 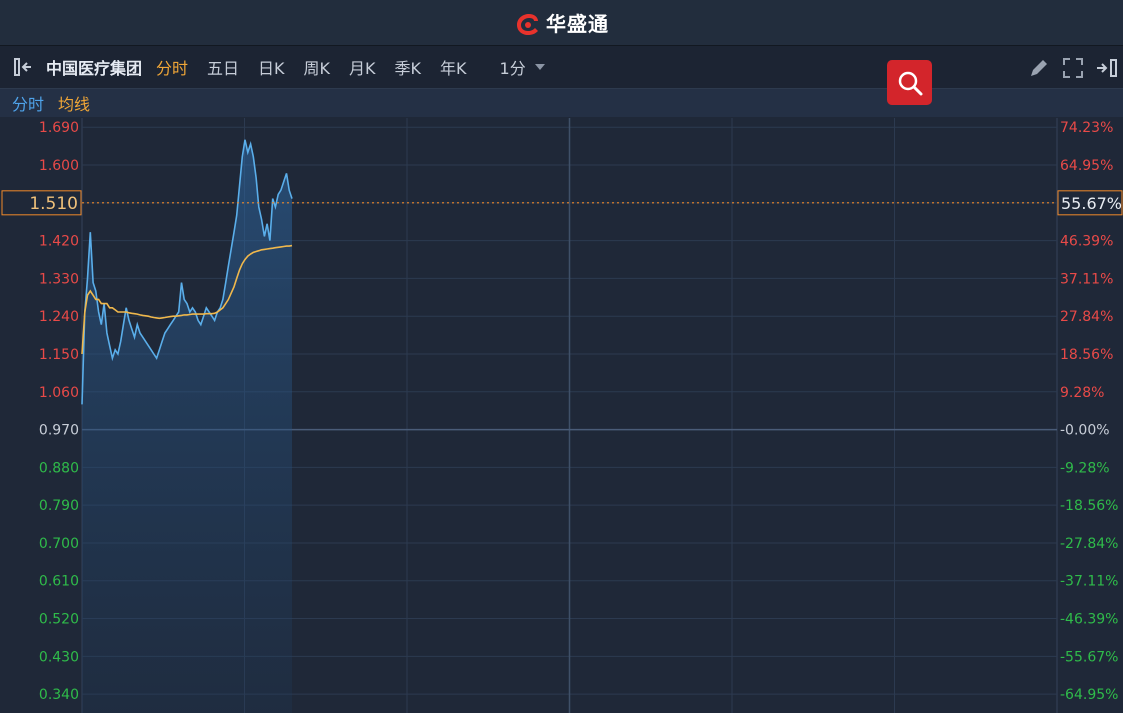 I want to click on y-tick-label: 0.880, so click(x=59, y=468).